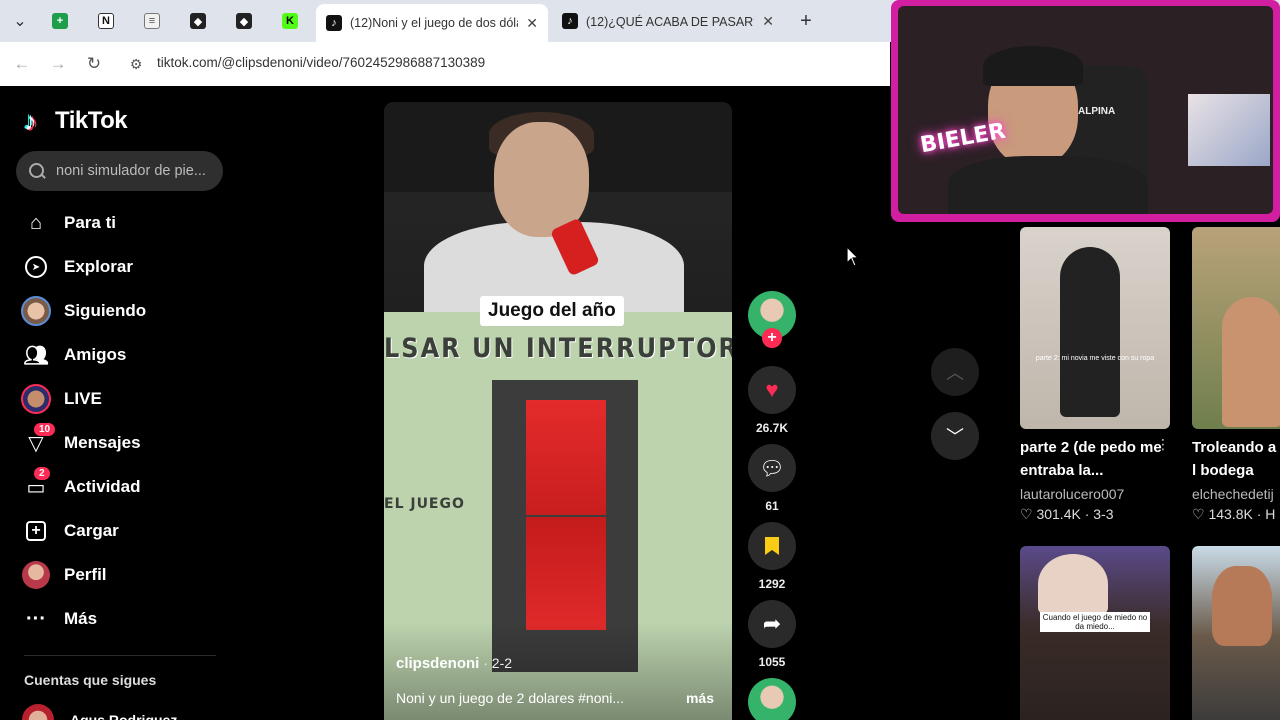  I want to click on search-input, so click(136, 171).